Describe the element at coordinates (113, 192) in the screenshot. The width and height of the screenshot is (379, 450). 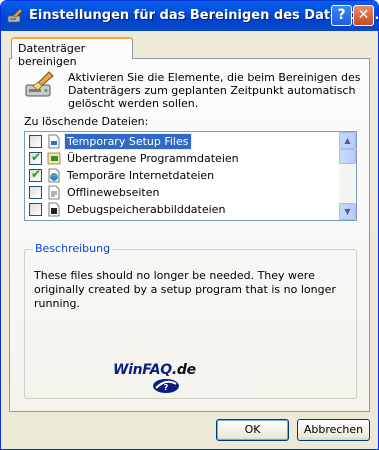
I see `list-item-label: Offlinewebseiten` at that location.